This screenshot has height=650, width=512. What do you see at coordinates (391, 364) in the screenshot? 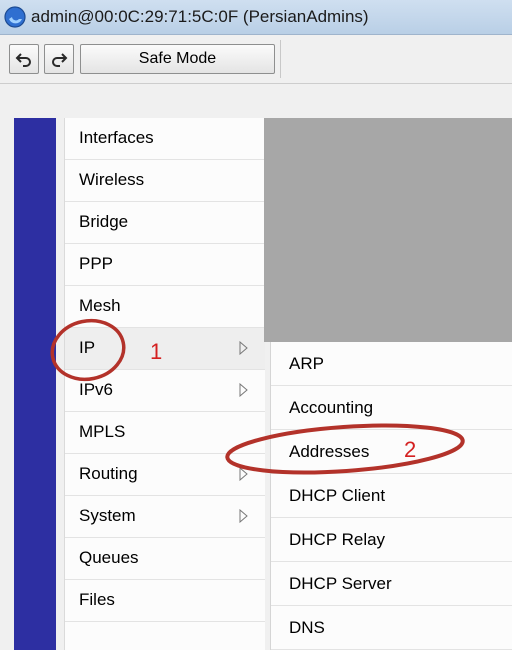
I see `submenu-item-arp: ARP` at bounding box center [391, 364].